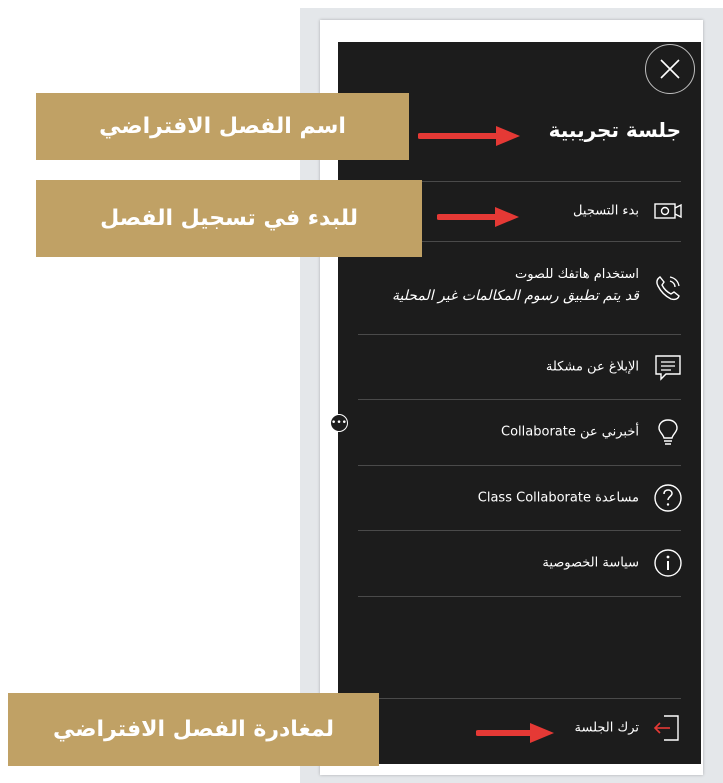 This screenshot has width=723, height=783. I want to click on arrow-to-class-name, so click(469, 136).